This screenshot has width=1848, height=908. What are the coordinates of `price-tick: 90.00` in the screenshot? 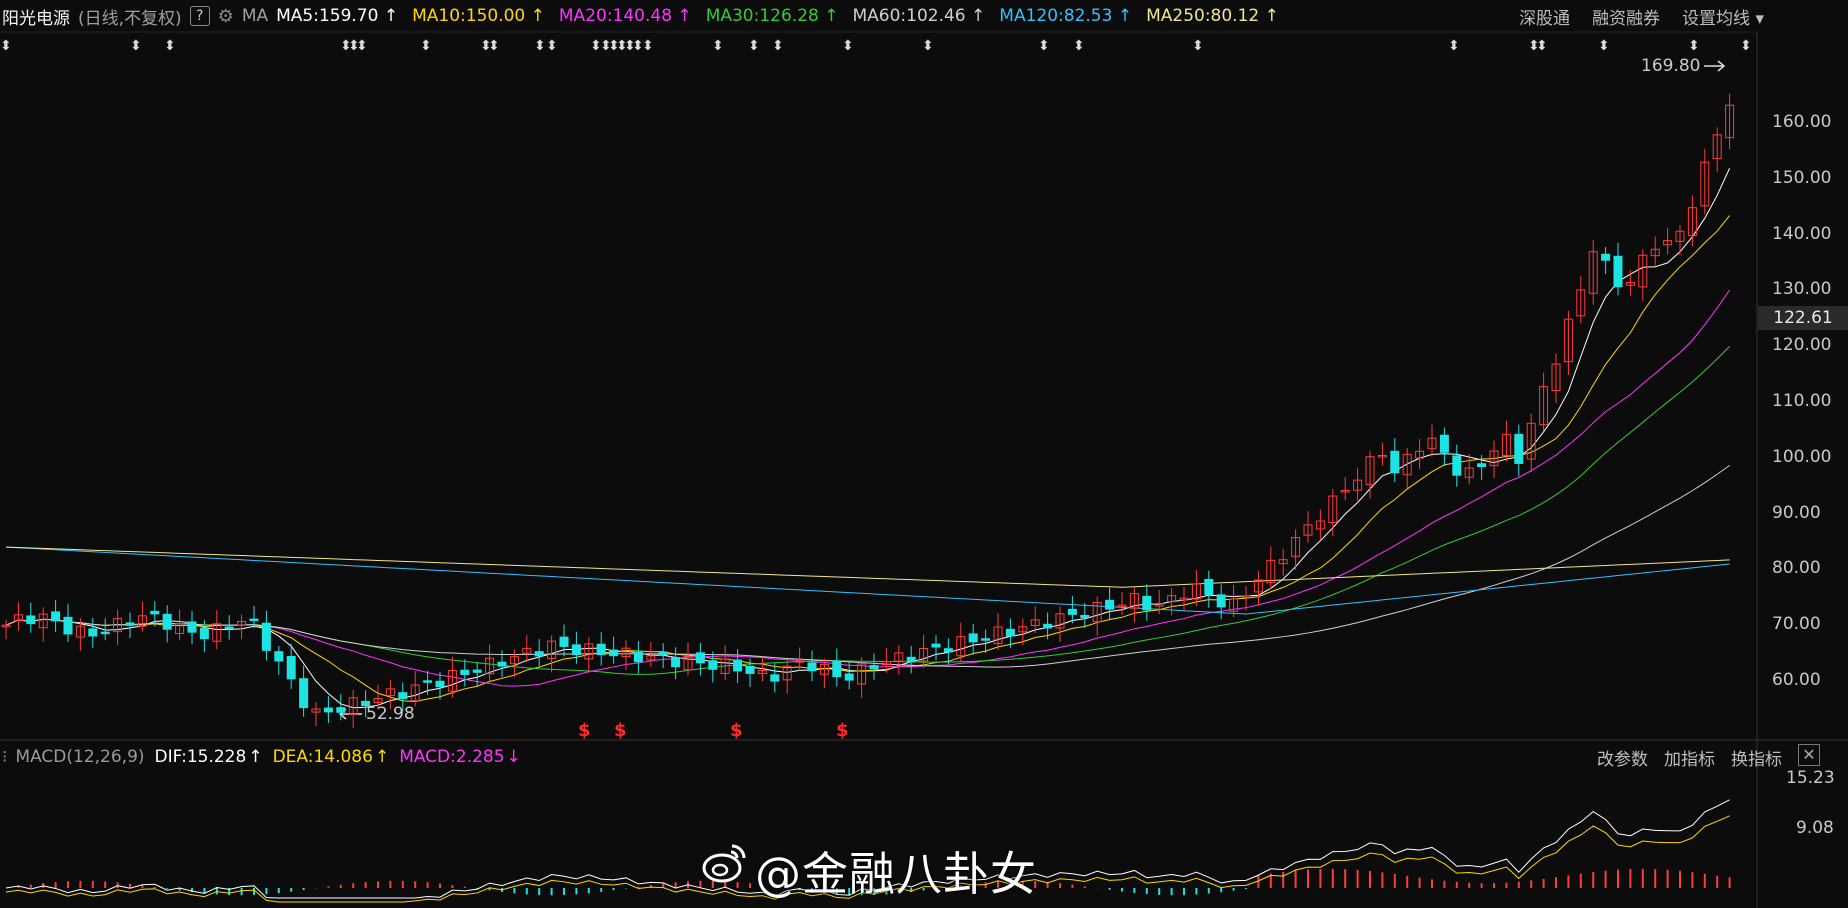 It's located at (1796, 512).